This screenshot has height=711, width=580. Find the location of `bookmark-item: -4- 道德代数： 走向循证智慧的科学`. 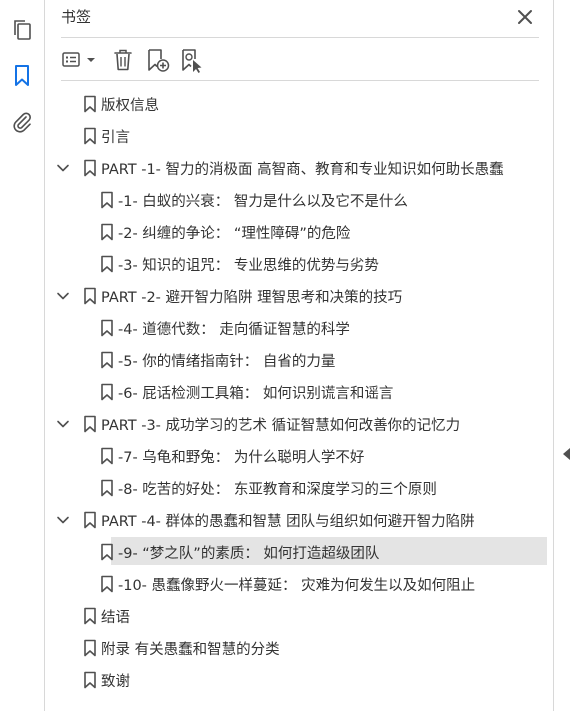

bookmark-item: -4- 道德代数： 走向循证智慧的科学 is located at coordinates (299, 328).